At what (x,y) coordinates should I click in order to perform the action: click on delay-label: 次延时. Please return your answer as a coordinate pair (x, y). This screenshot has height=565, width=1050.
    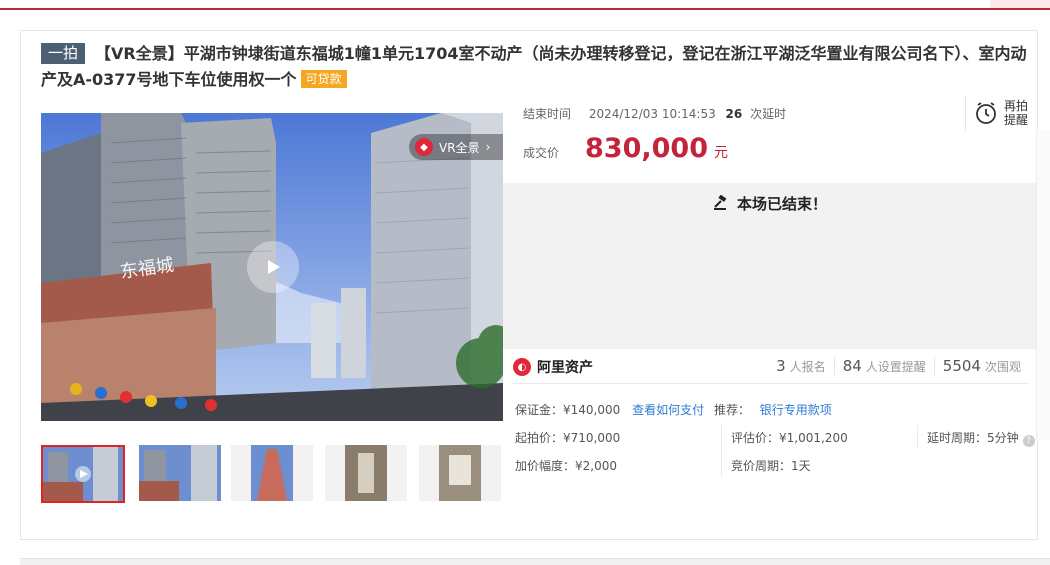
    Looking at the image, I should click on (768, 114).